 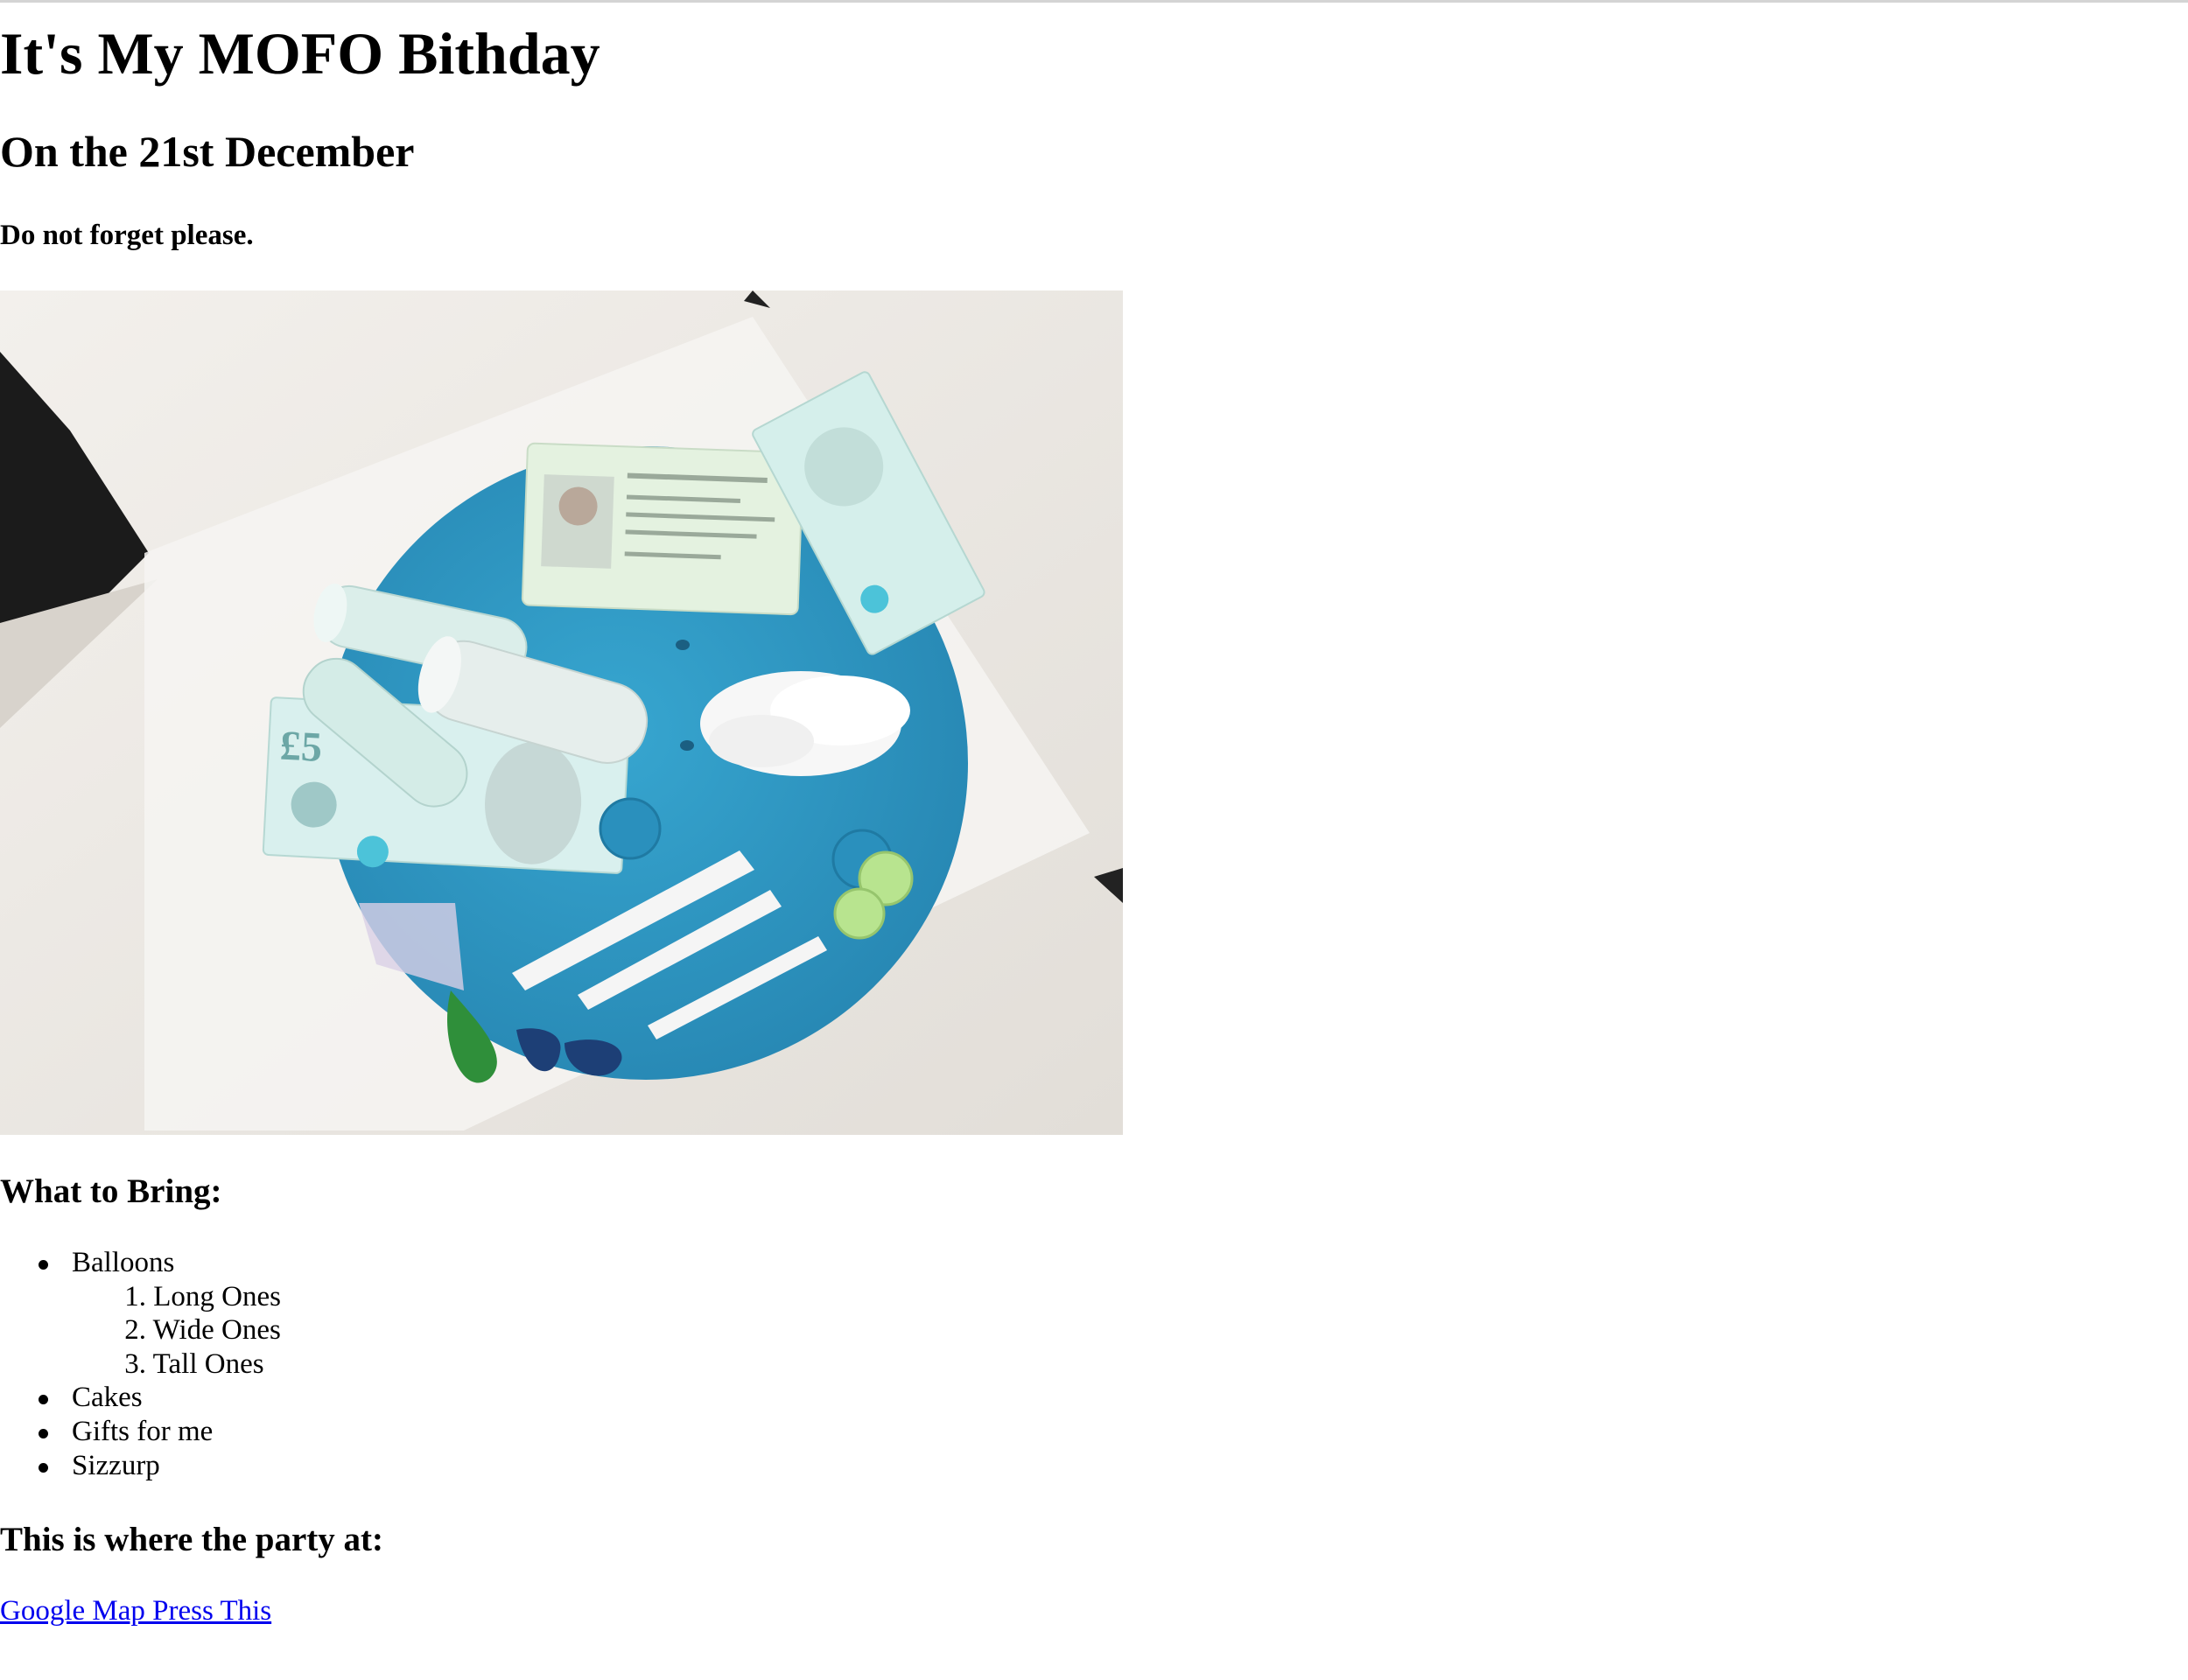 What do you see at coordinates (116, 1465) in the screenshot?
I see `list-item-label: Sizzurp` at bounding box center [116, 1465].